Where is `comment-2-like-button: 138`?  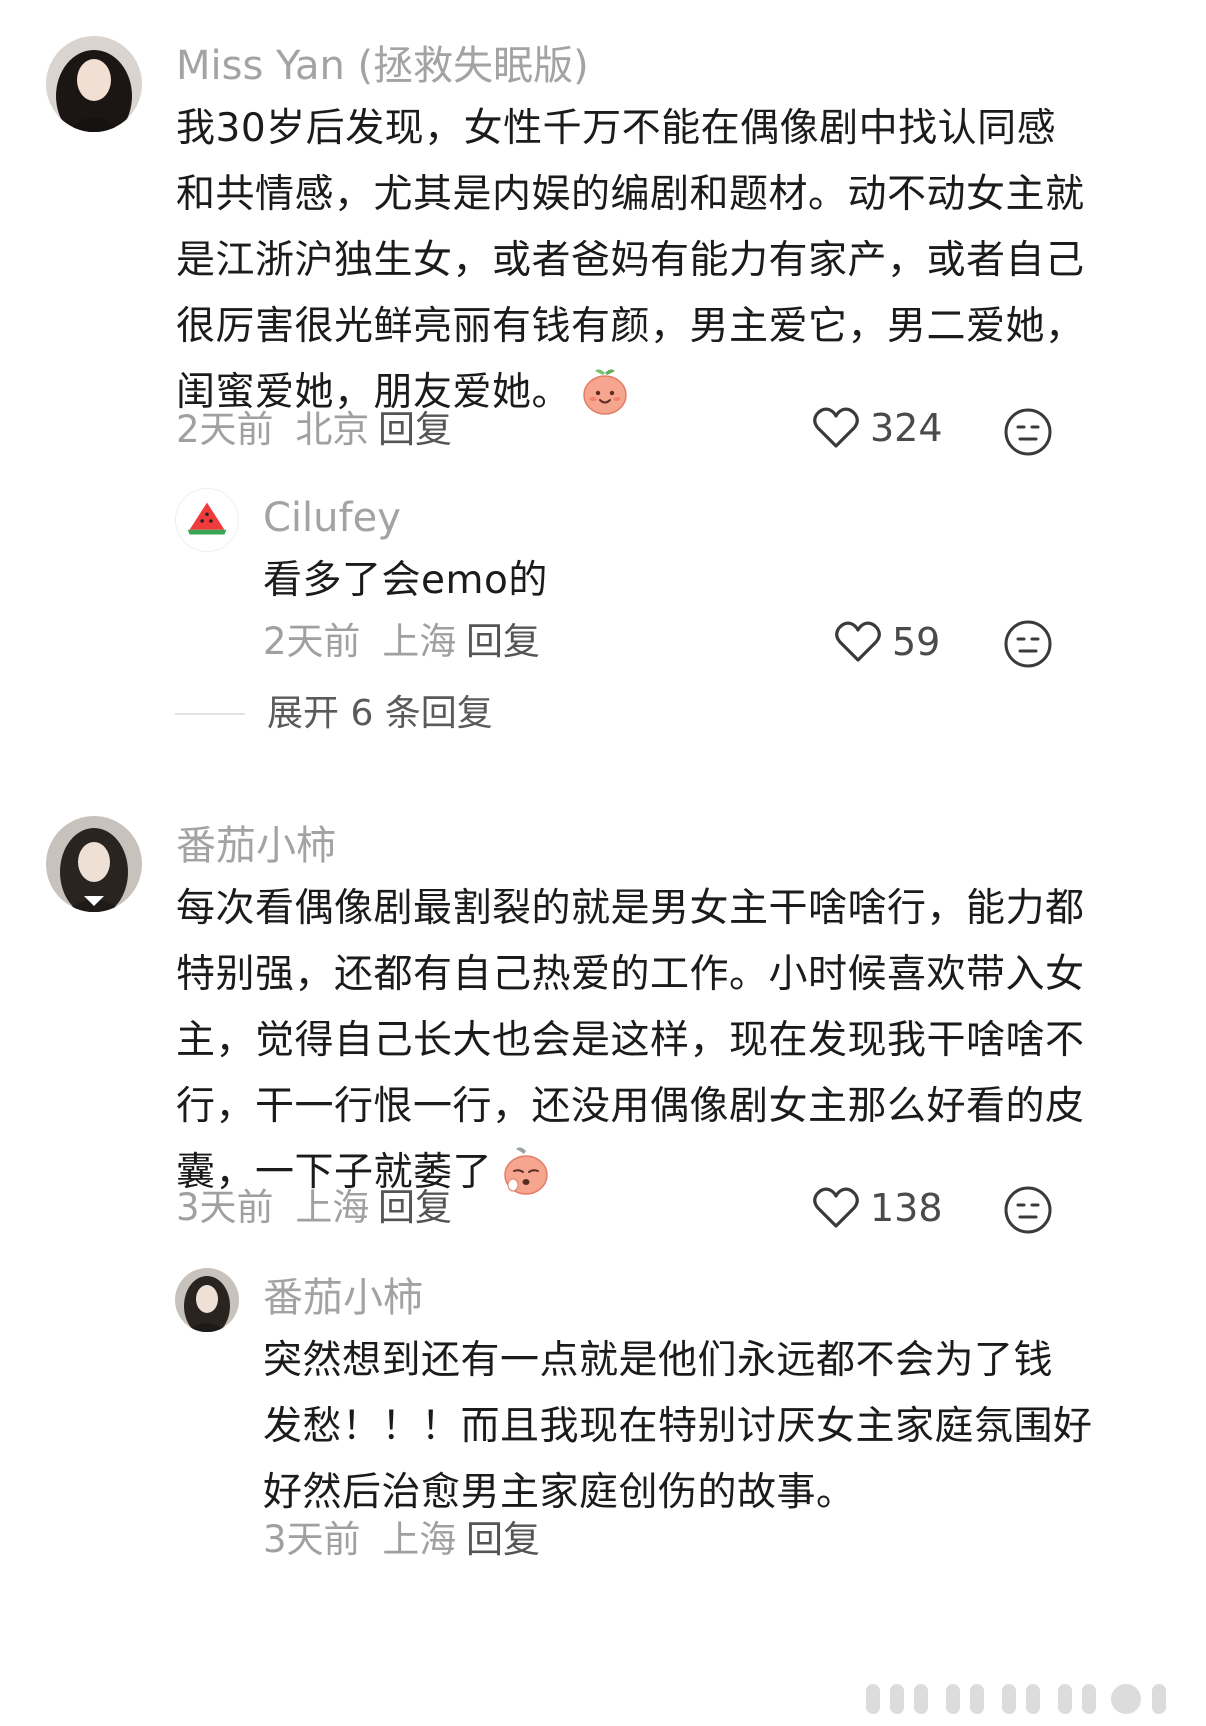
comment-2-like-button: 138 is located at coordinates (877, 1208).